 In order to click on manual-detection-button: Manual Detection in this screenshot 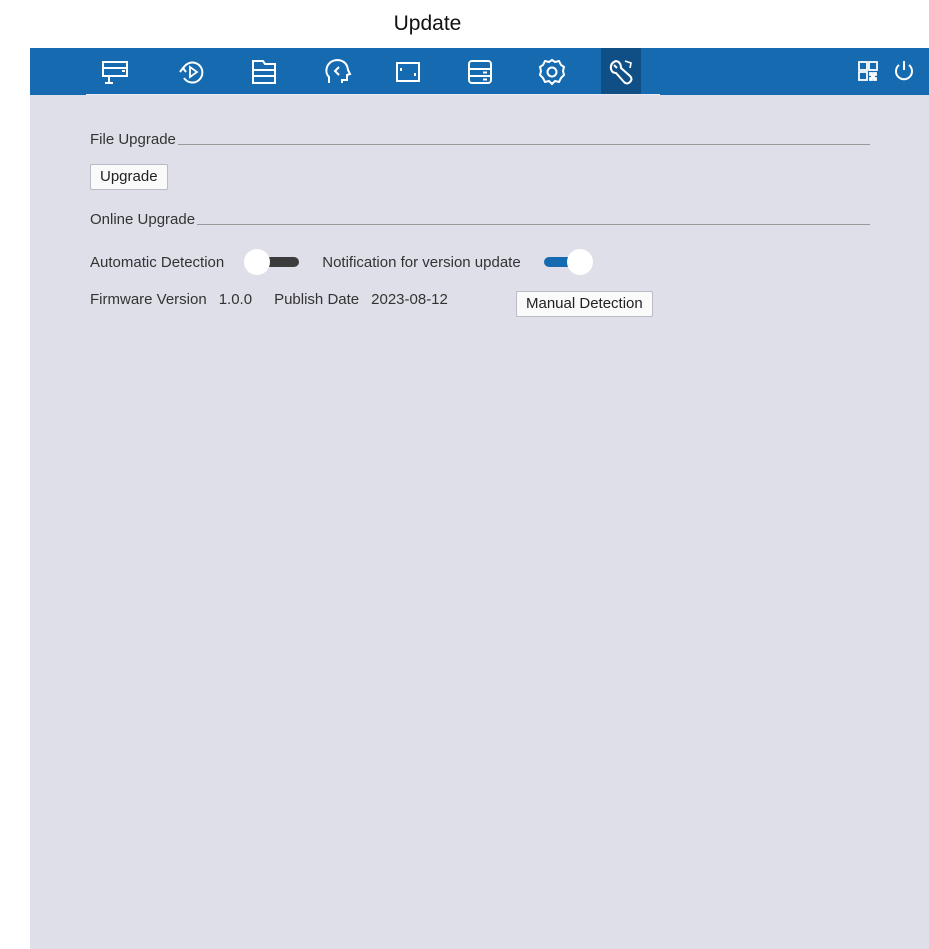, I will do `click(584, 304)`.